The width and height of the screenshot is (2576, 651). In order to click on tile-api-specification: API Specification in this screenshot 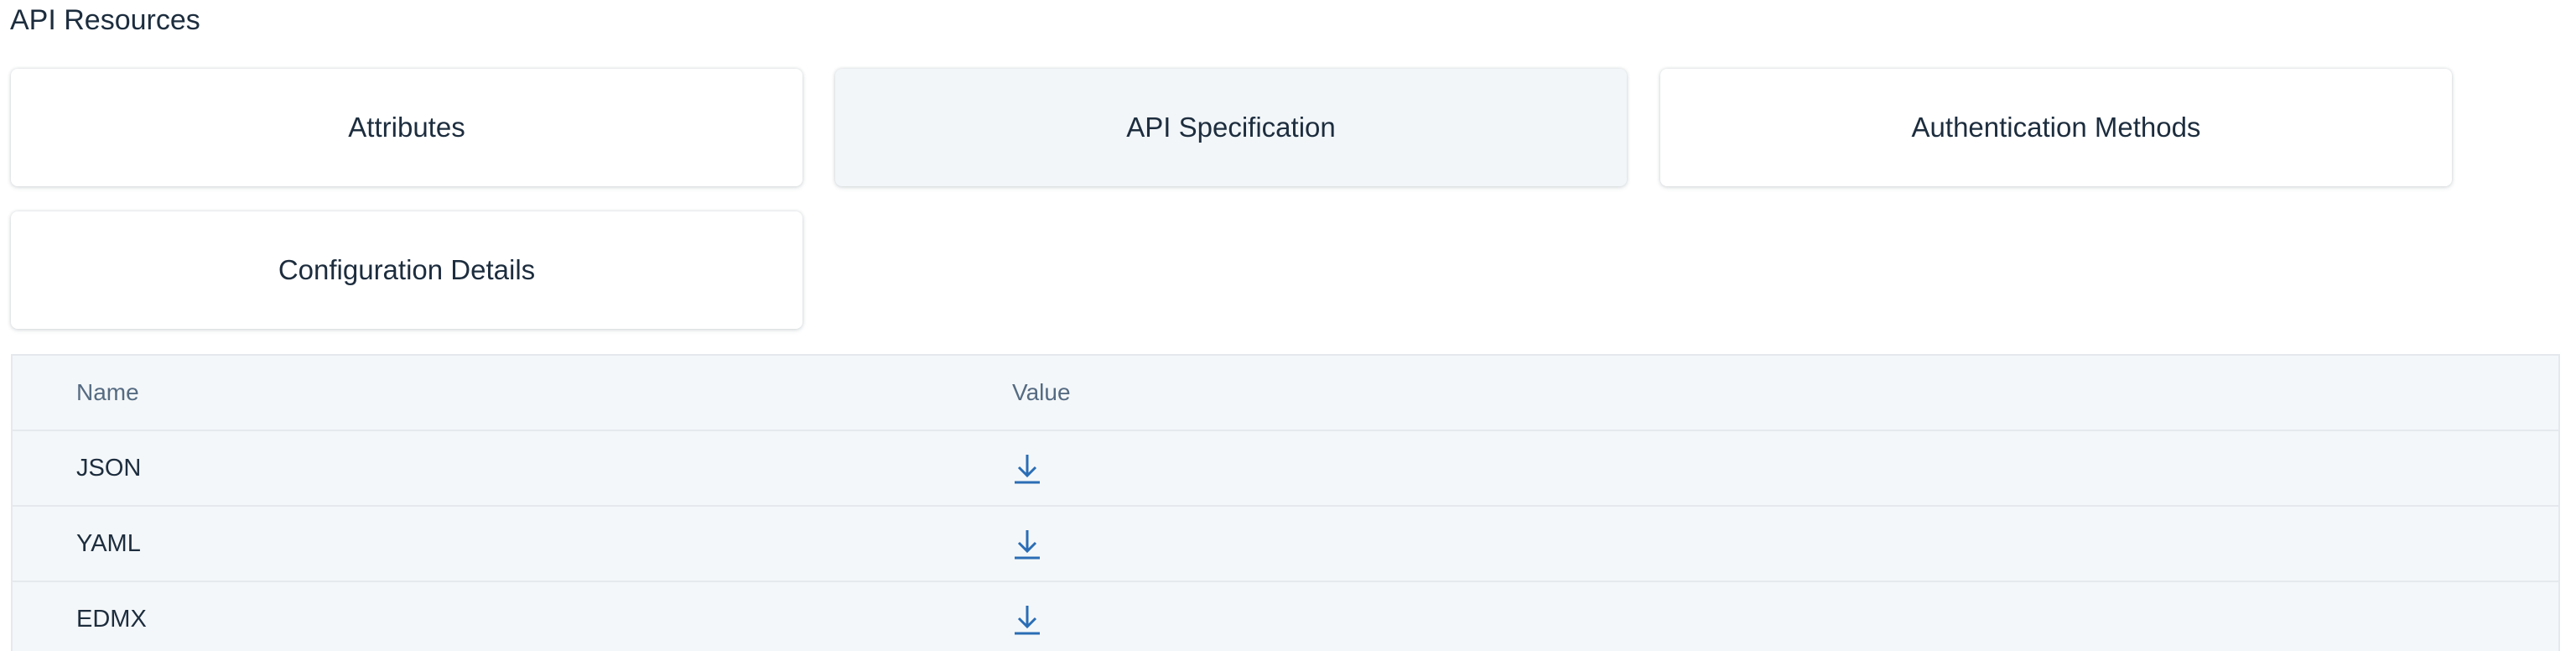, I will do `click(1231, 127)`.